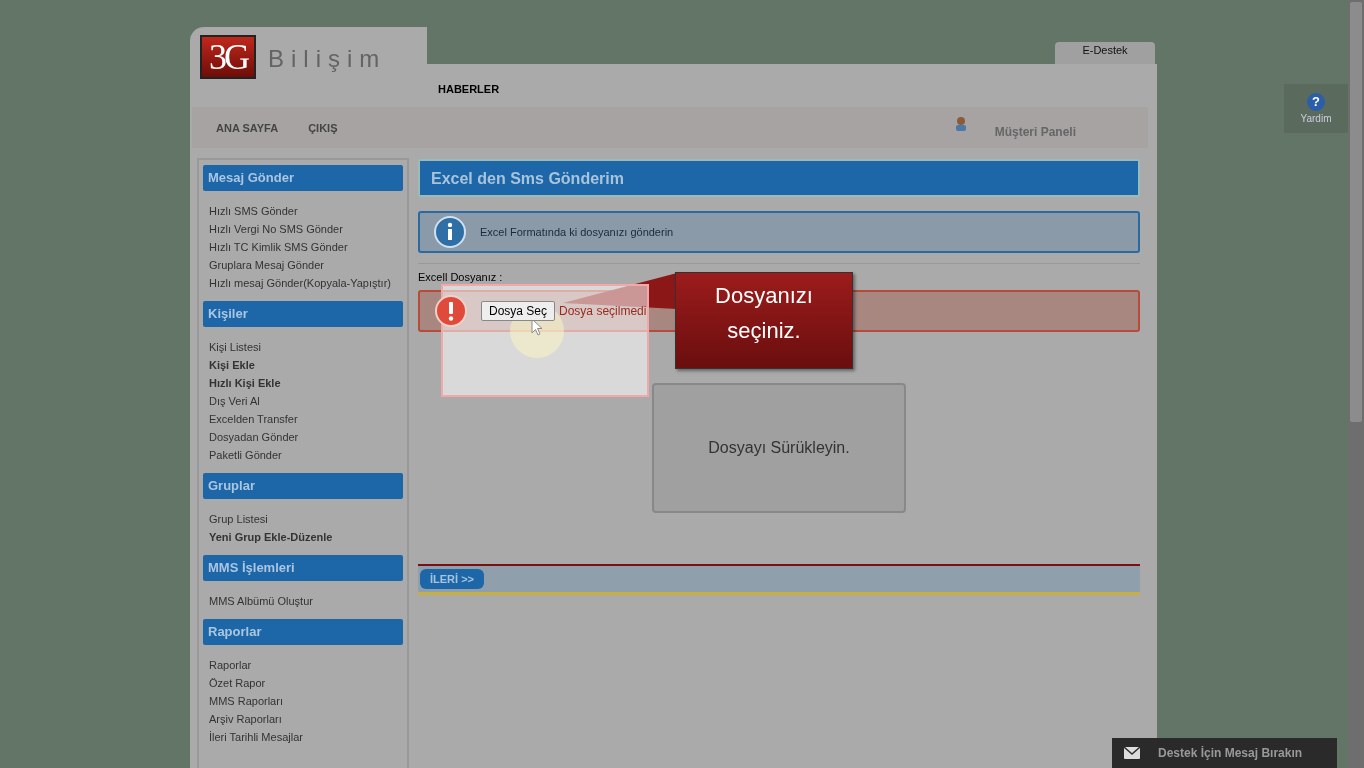 Image resolution: width=1364 pixels, height=768 pixels. Describe the element at coordinates (303, 665) in the screenshot. I see `sidebar-link: Raporlar` at that location.